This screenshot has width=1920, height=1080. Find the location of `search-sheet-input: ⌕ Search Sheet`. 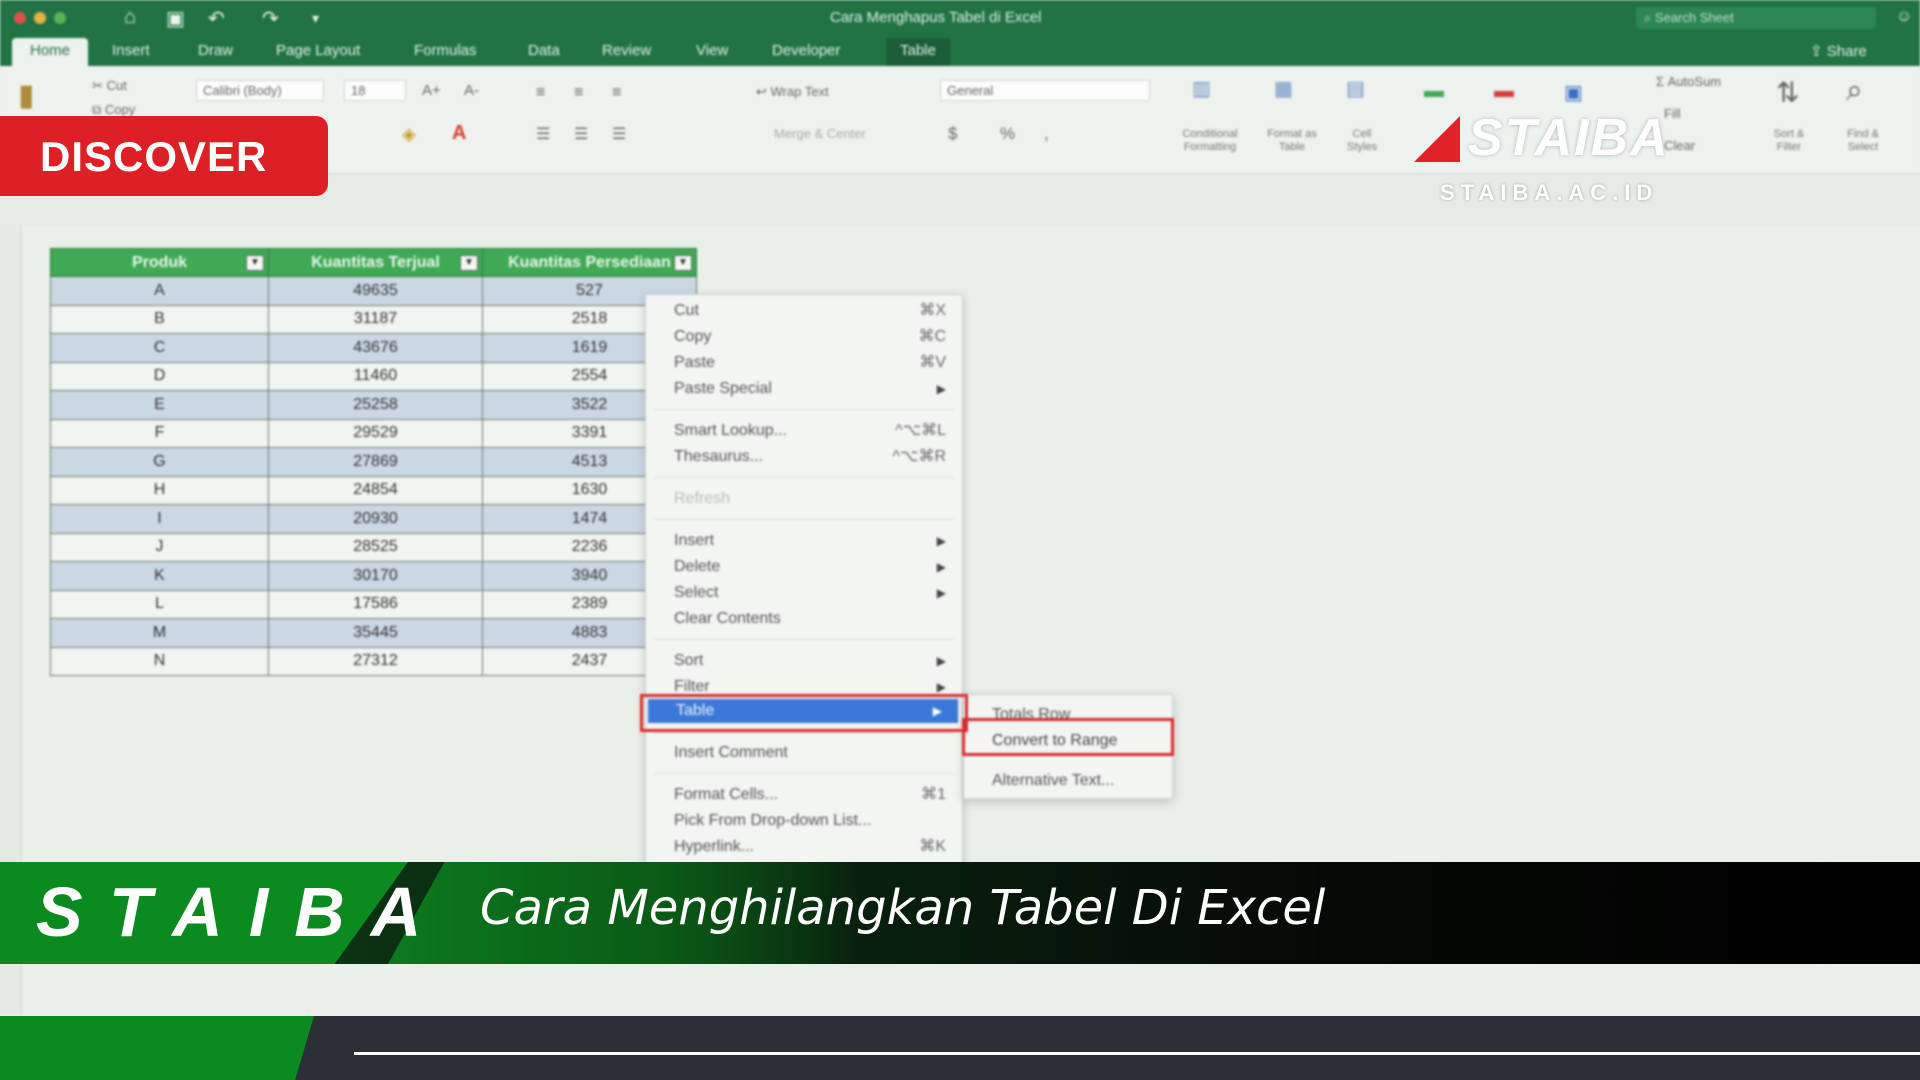

search-sheet-input: ⌕ Search Sheet is located at coordinates (1756, 18).